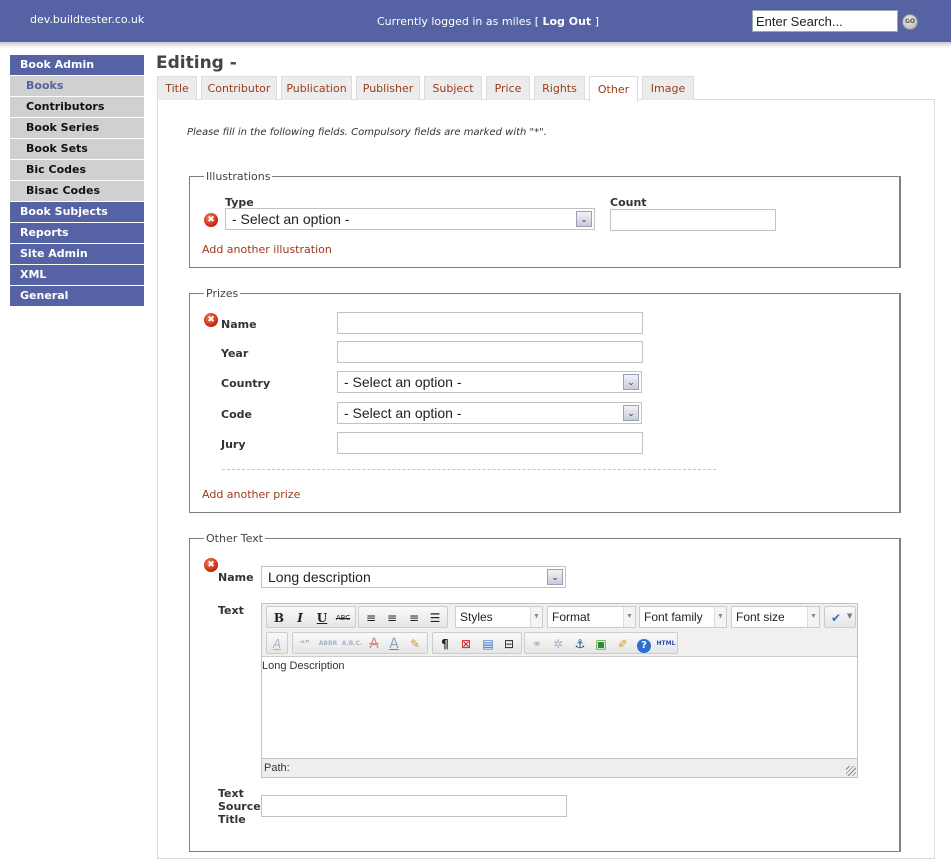 The image size is (951, 859). Describe the element at coordinates (453, 88) in the screenshot. I see `tab-subject: Subject` at that location.